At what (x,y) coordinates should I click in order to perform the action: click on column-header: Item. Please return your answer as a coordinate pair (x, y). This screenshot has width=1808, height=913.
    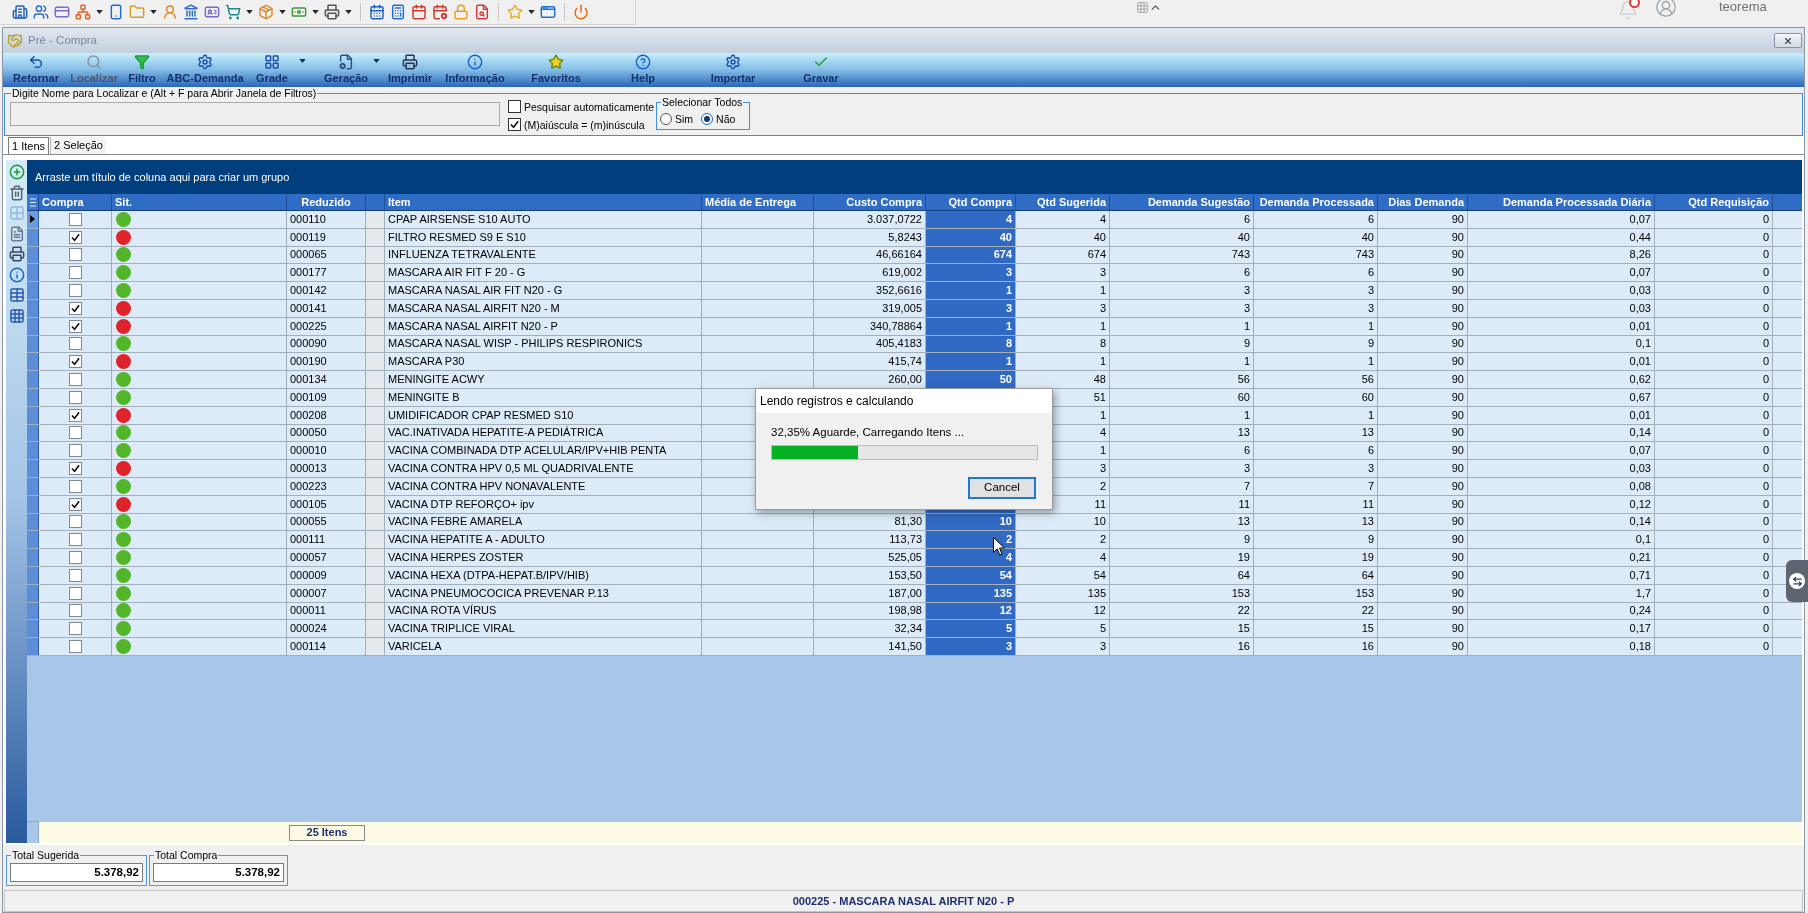
    Looking at the image, I should click on (543, 202).